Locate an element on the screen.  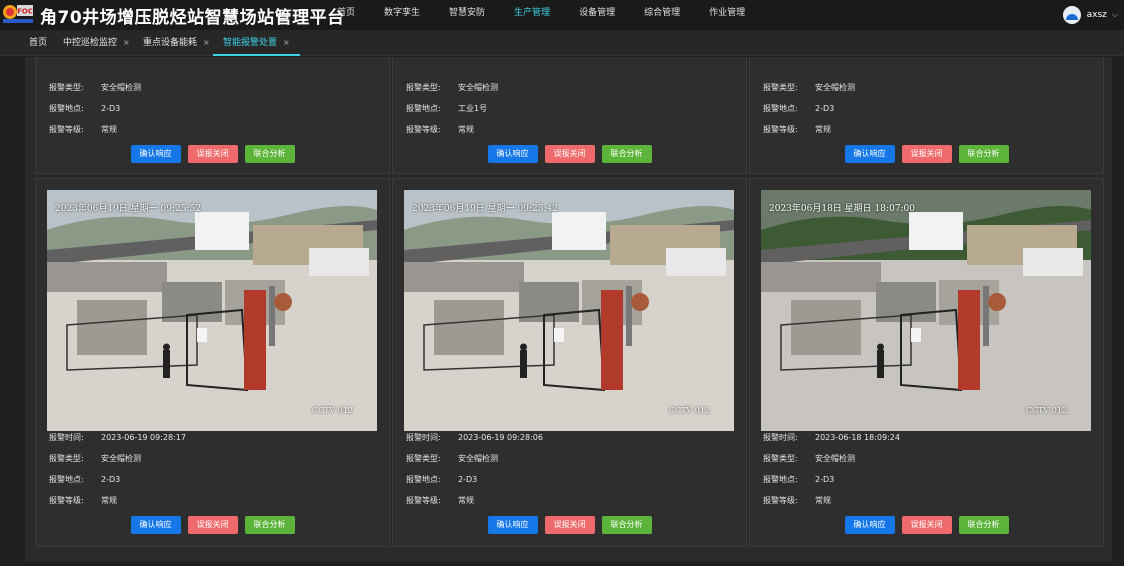
nav-item-3: 生产管理 is located at coordinates (532, 15).